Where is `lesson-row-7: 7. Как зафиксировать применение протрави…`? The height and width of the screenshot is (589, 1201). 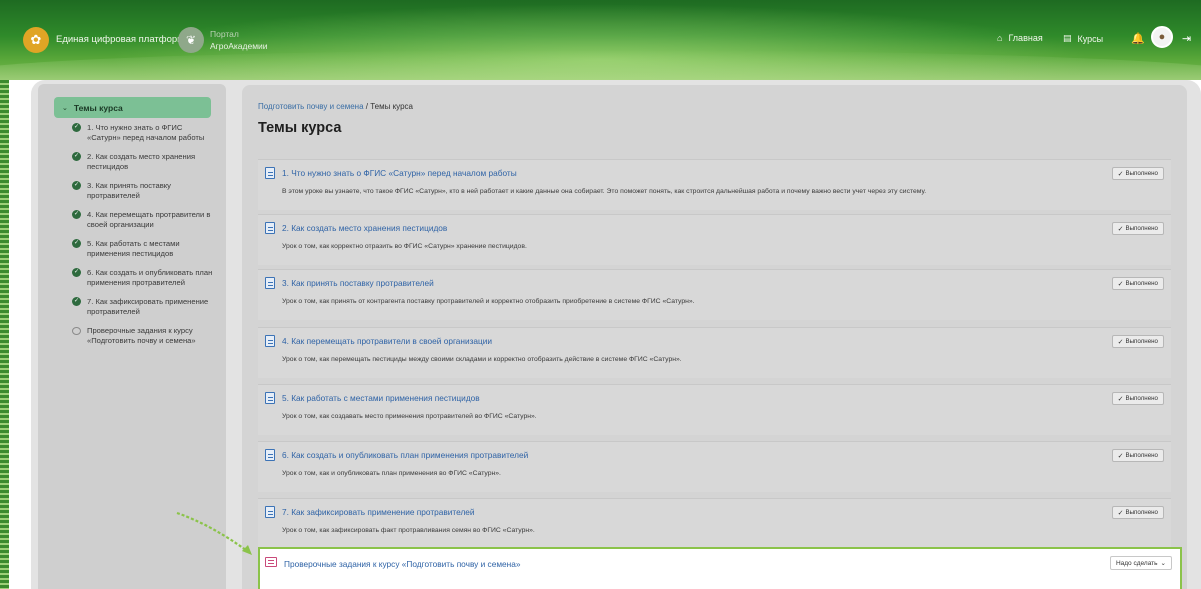
lesson-row-7: 7. Как зафиксировать применение протрави… is located at coordinates (714, 523).